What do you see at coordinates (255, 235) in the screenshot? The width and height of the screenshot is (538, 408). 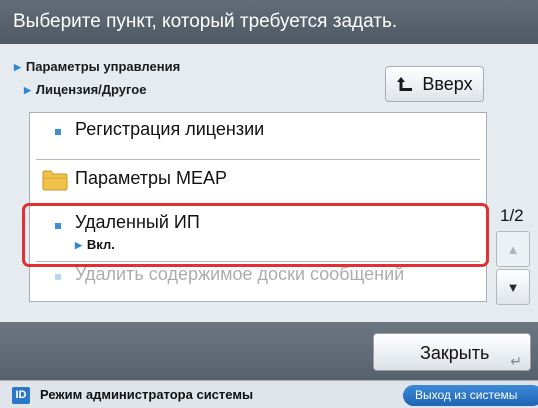 I see `selection-highlight` at bounding box center [255, 235].